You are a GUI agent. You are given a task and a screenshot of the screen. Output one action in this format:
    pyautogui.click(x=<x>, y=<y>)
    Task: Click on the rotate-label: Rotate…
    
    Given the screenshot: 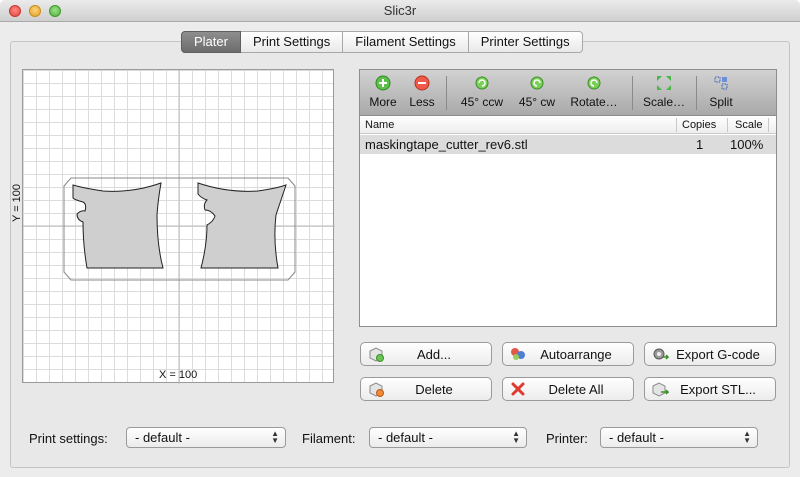 What is the action you would take?
    pyautogui.click(x=594, y=102)
    